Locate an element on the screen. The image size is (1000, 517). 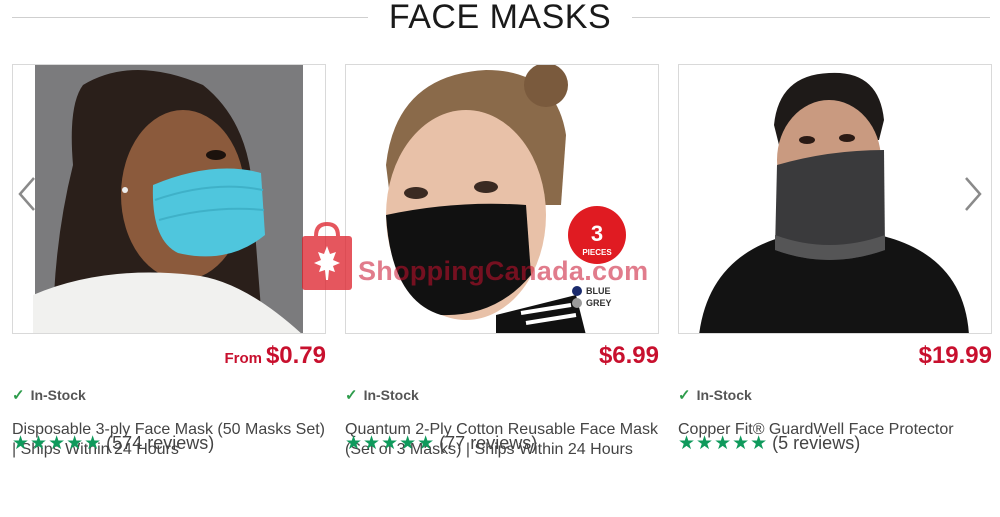
price-row: $19.99 is located at coordinates (835, 357).